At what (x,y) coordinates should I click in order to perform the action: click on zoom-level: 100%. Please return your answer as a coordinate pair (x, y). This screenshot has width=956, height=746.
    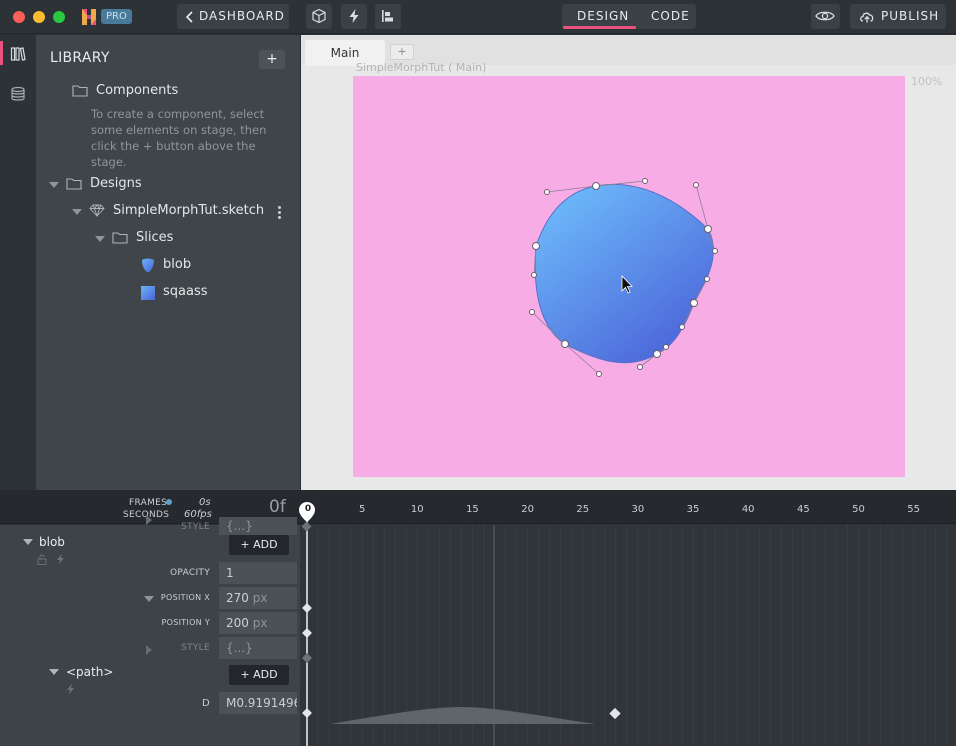
    Looking at the image, I should click on (927, 81).